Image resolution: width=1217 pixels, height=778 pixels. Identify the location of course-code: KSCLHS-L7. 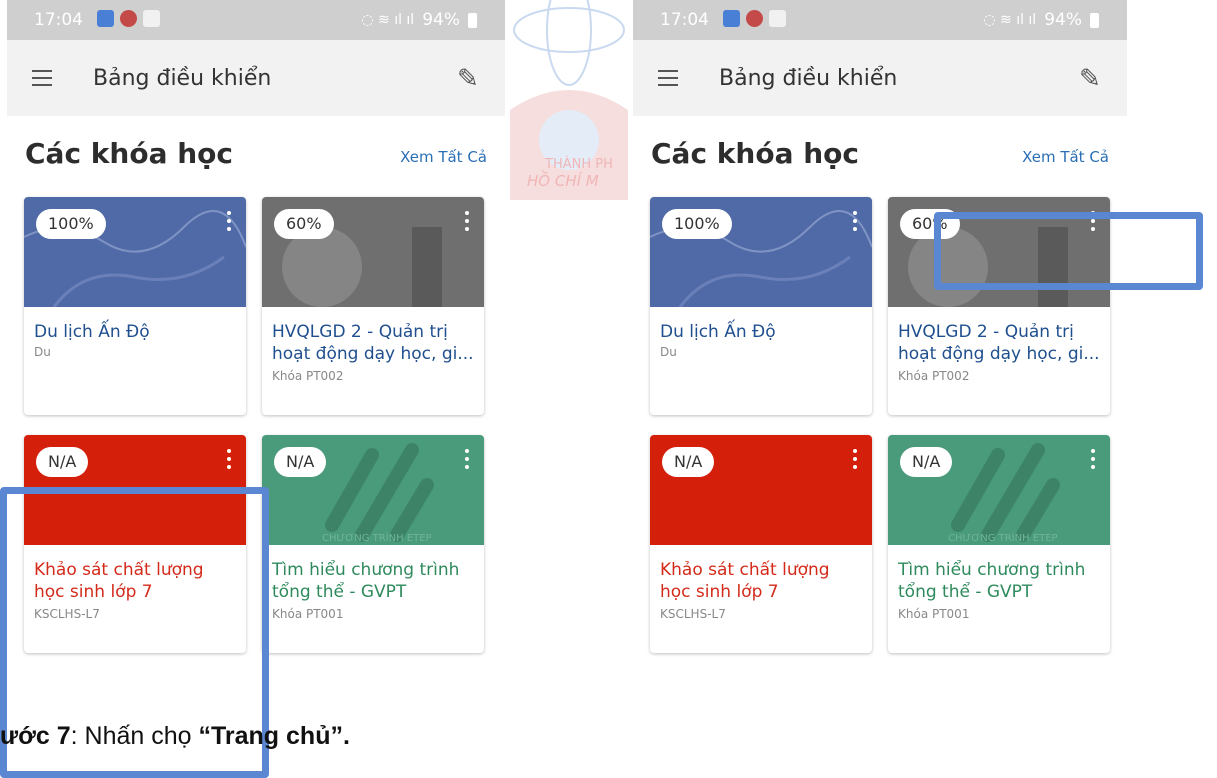
(693, 614).